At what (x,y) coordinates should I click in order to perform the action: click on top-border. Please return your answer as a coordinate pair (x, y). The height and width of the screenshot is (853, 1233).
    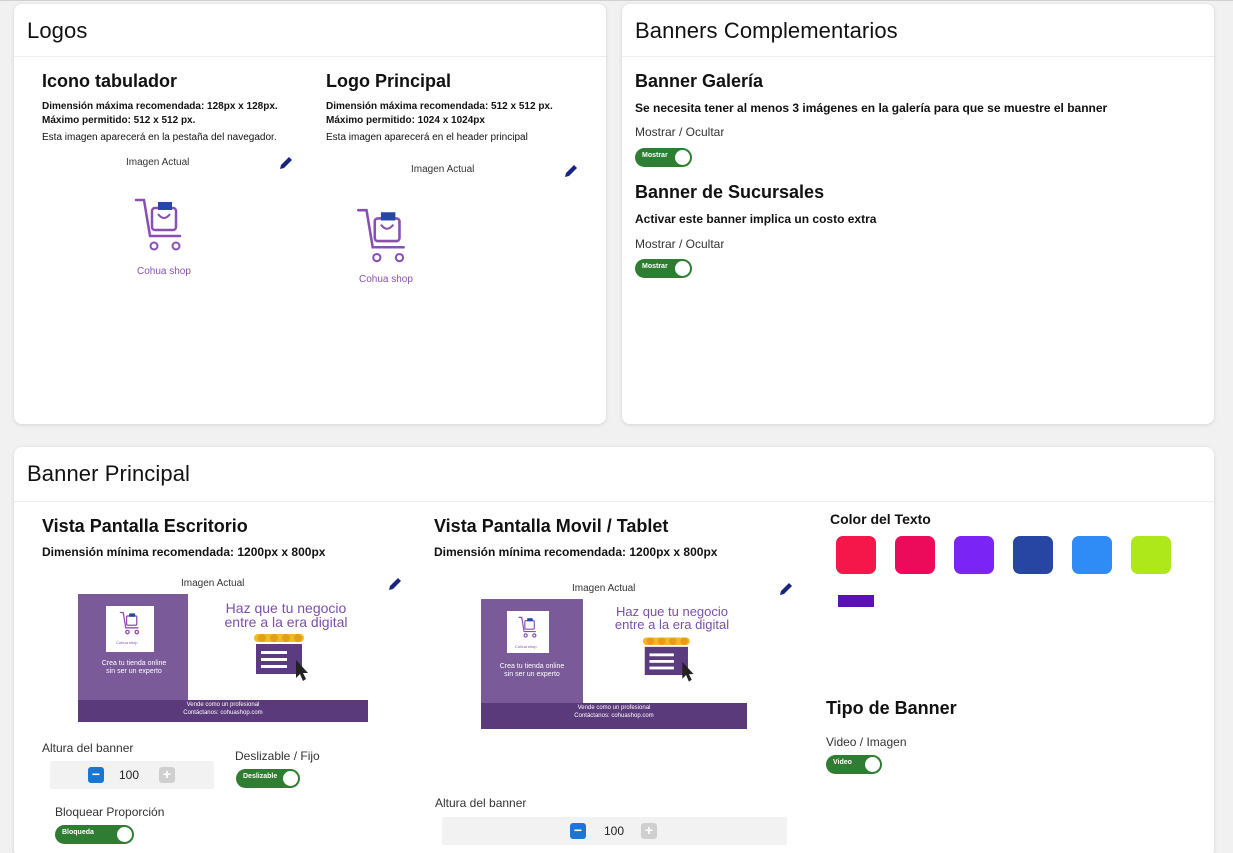
    Looking at the image, I should click on (616, 0).